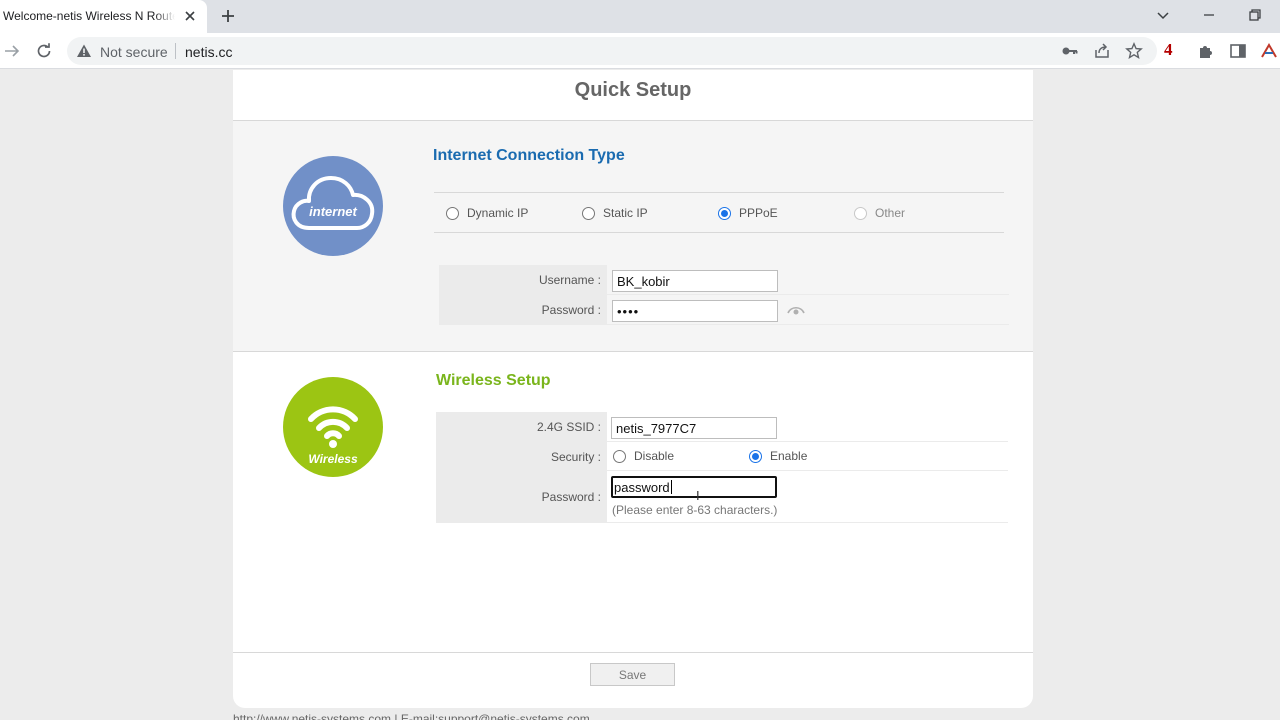 The height and width of the screenshot is (720, 1280). What do you see at coordinates (44, 51) in the screenshot?
I see `reload-icon` at bounding box center [44, 51].